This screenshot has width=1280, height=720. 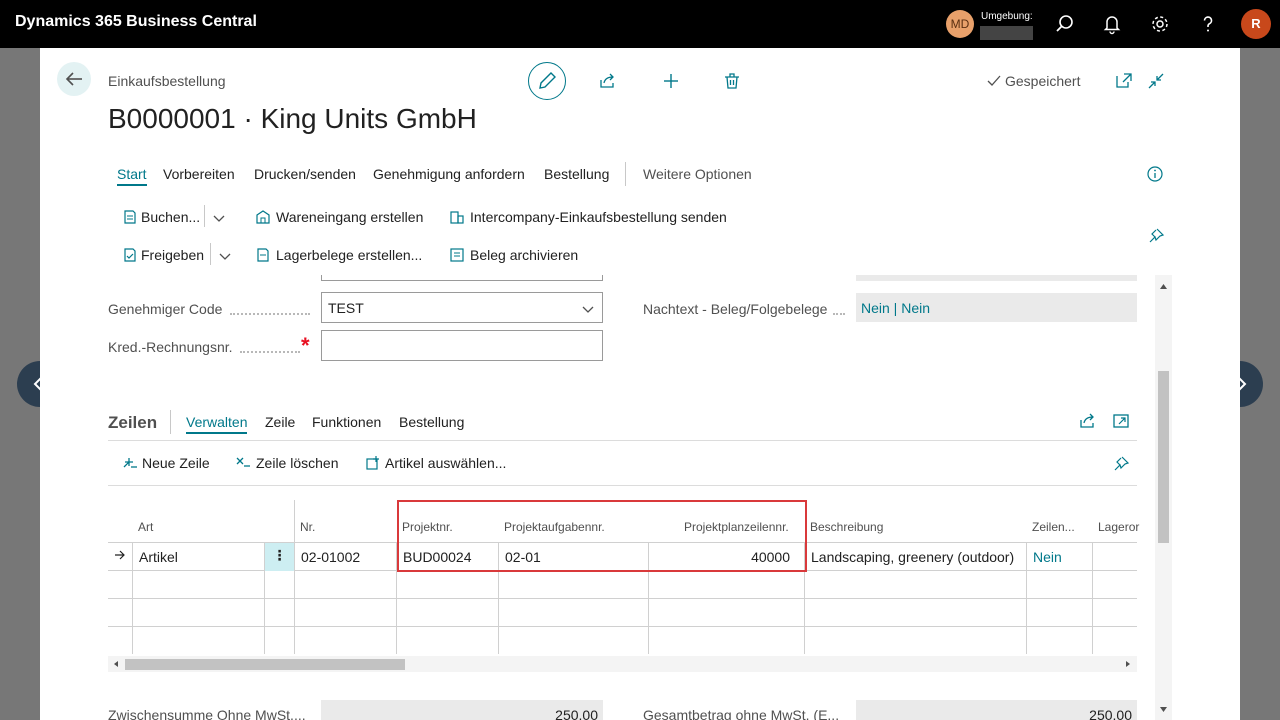 I want to click on tab-order: Bestellung, so click(x=576, y=174).